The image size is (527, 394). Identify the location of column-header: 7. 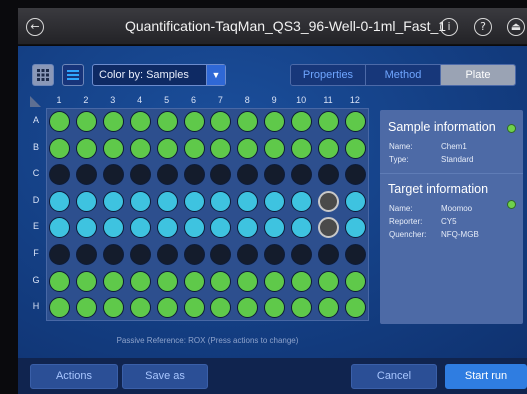
(220, 100).